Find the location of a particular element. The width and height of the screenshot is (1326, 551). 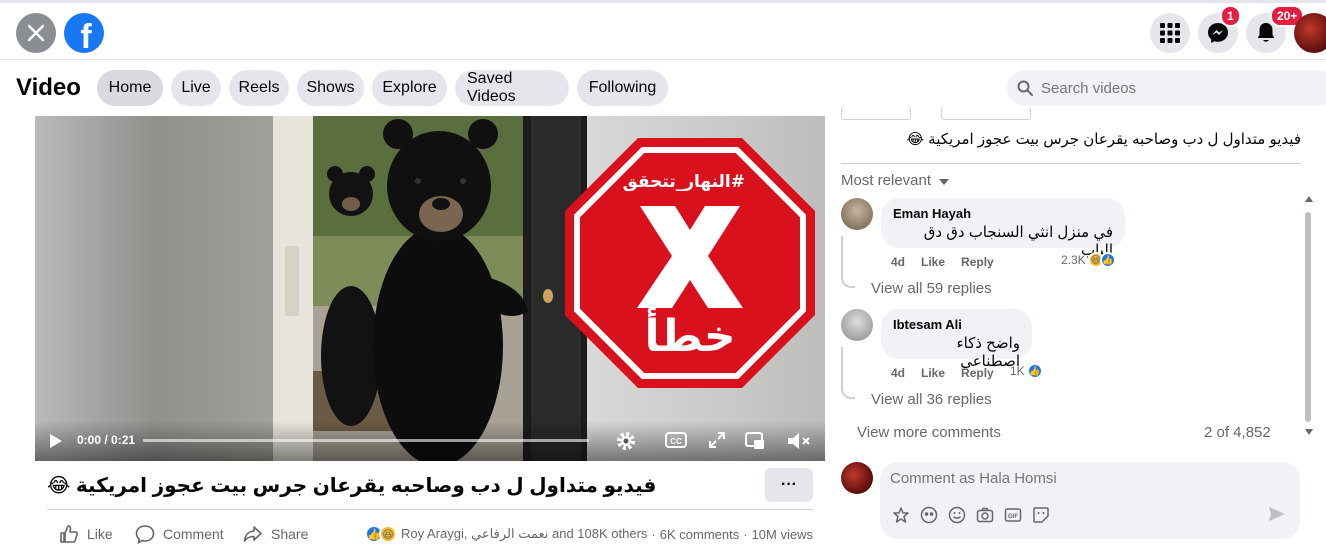

comment-reactions: 1K 👍 is located at coordinates (1026, 371).